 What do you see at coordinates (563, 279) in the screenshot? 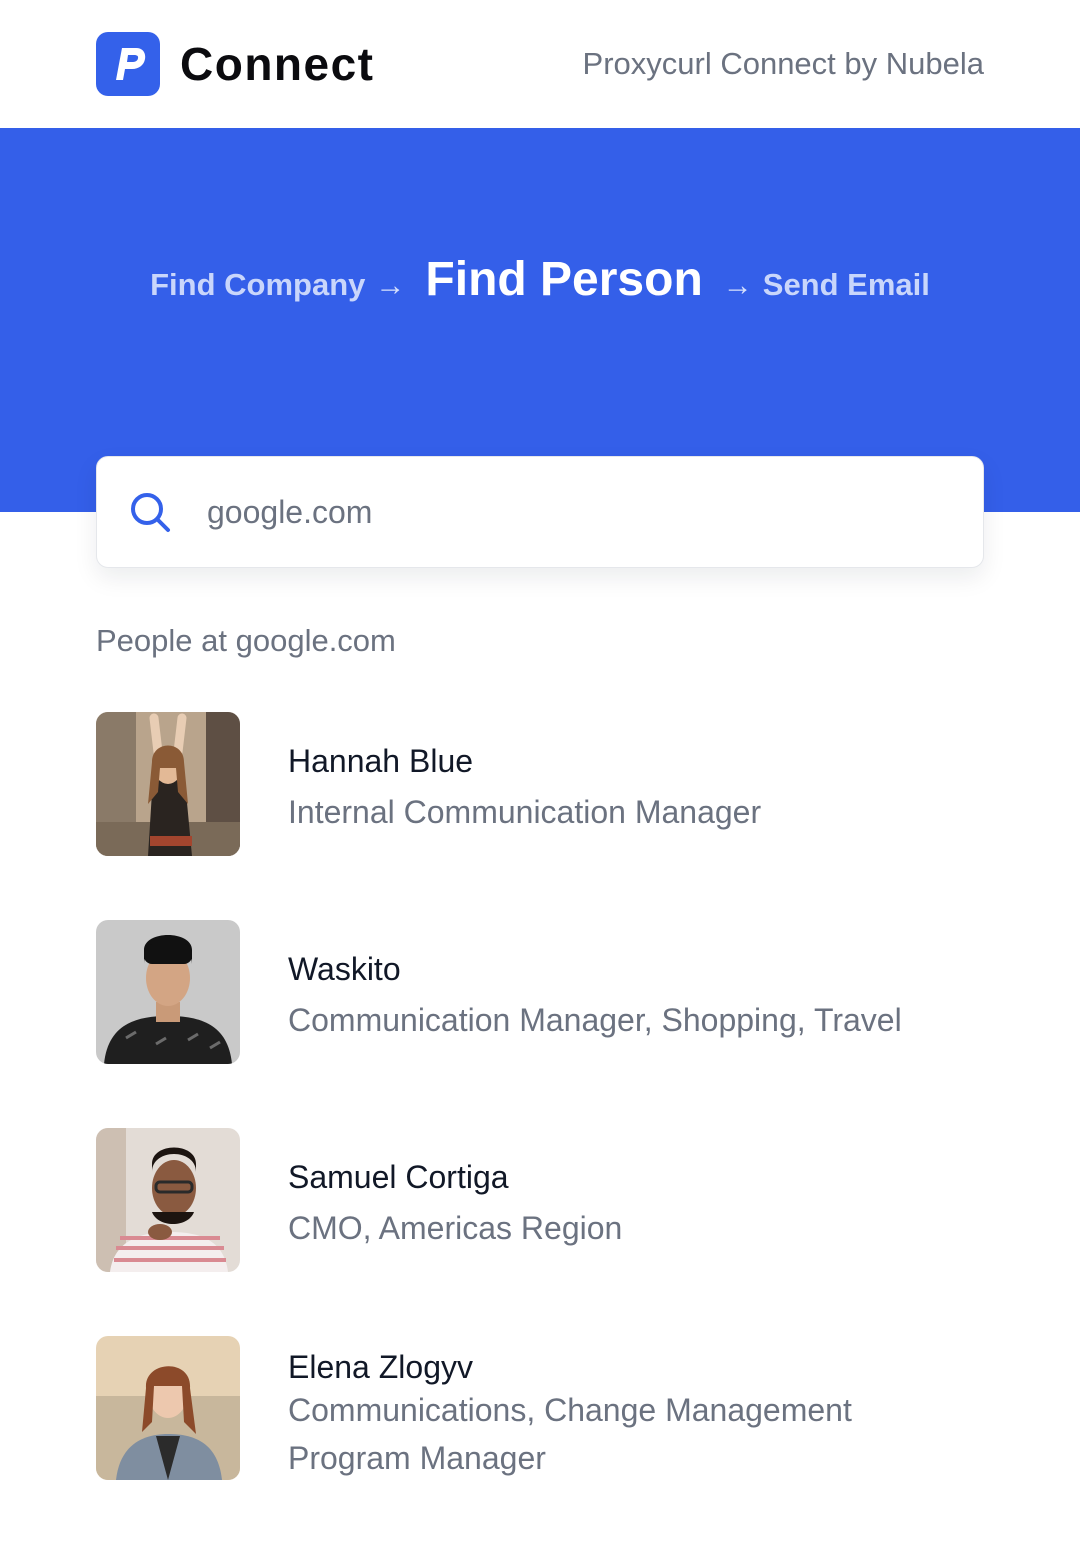
I see `step-find-person: Find Person` at bounding box center [563, 279].